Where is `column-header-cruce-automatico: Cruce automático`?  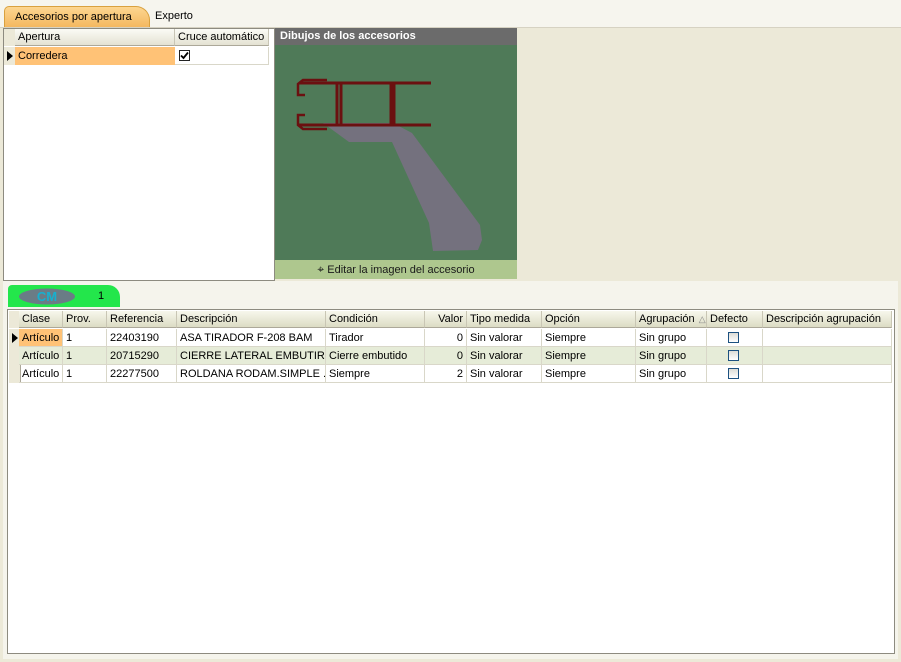 column-header-cruce-automatico: Cruce automático is located at coordinates (222, 37).